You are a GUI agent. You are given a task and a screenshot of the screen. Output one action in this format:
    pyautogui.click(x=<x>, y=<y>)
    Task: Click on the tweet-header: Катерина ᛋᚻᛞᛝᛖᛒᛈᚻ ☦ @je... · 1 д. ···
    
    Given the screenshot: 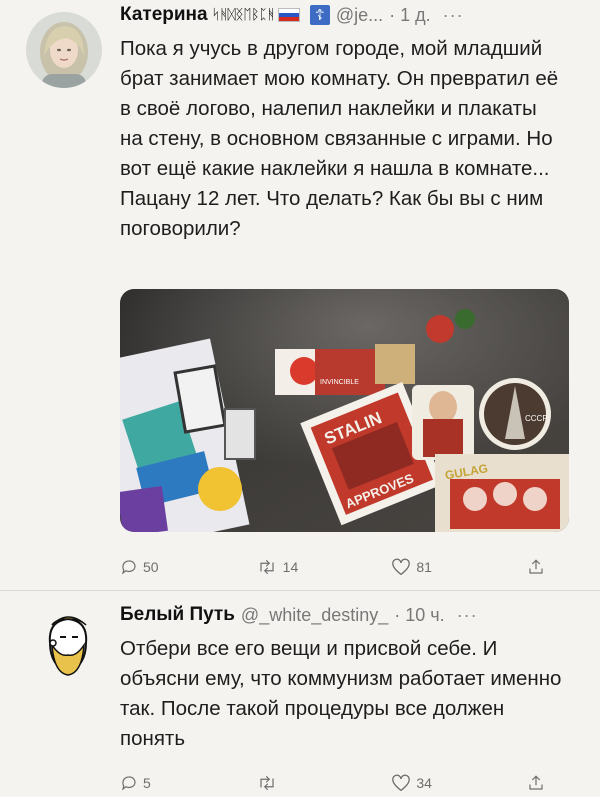 What is the action you would take?
    pyautogui.click(x=292, y=15)
    